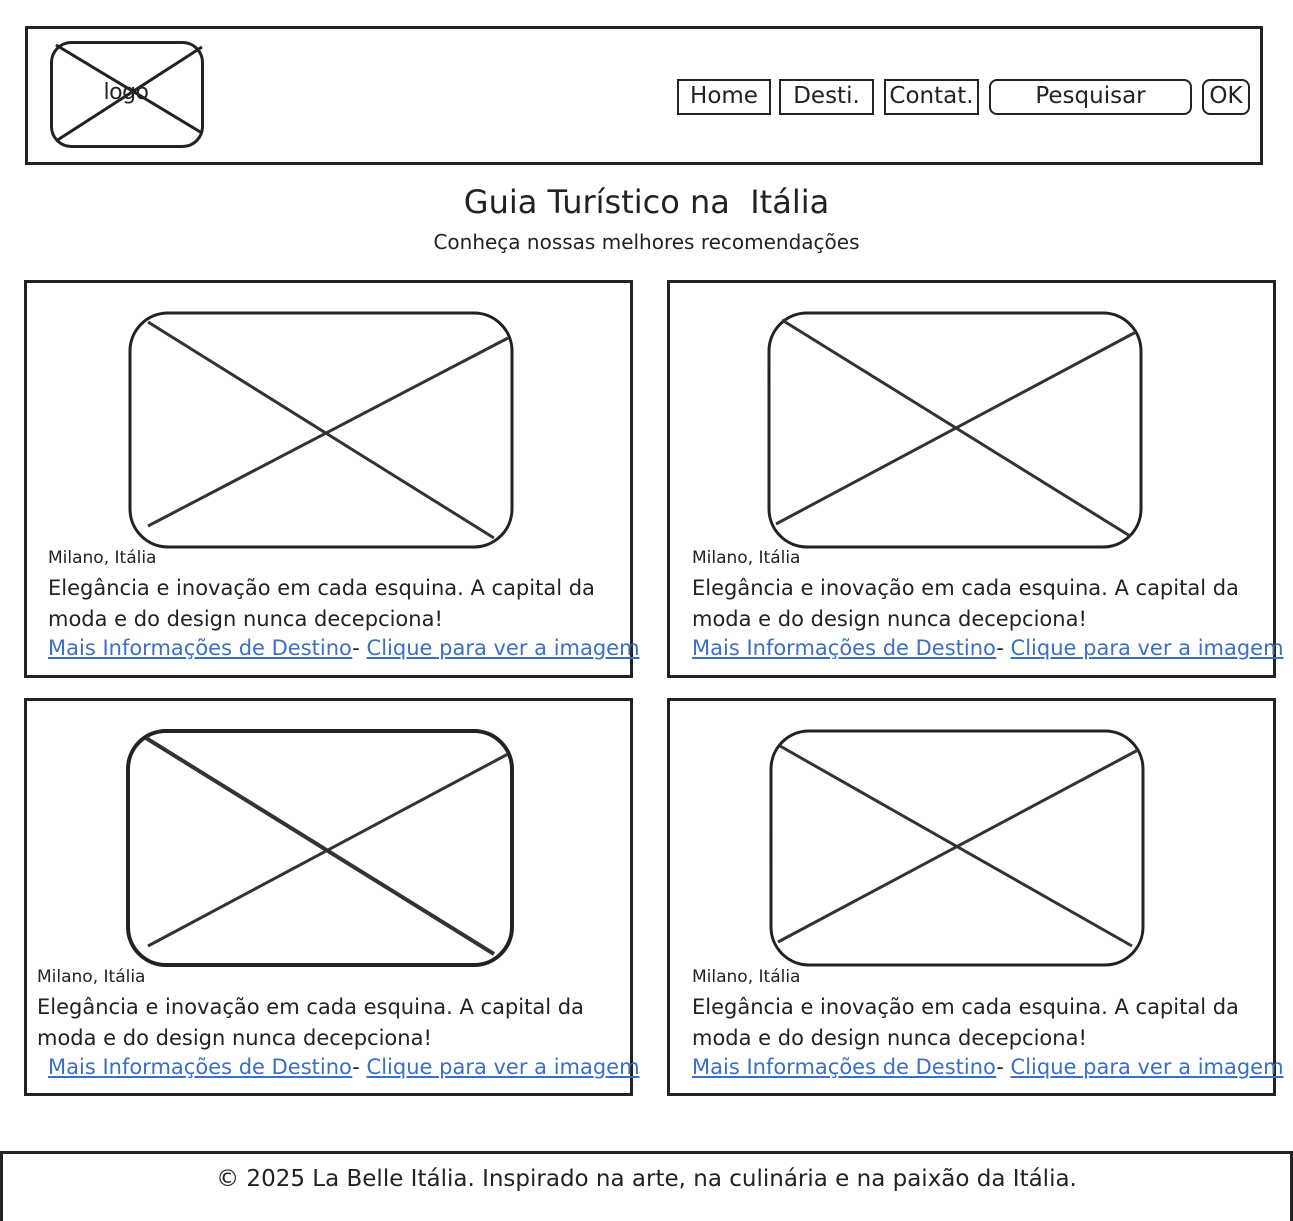  What do you see at coordinates (646, 242) in the screenshot?
I see `page-subtitle: Conheça nossas melhores recomendações` at bounding box center [646, 242].